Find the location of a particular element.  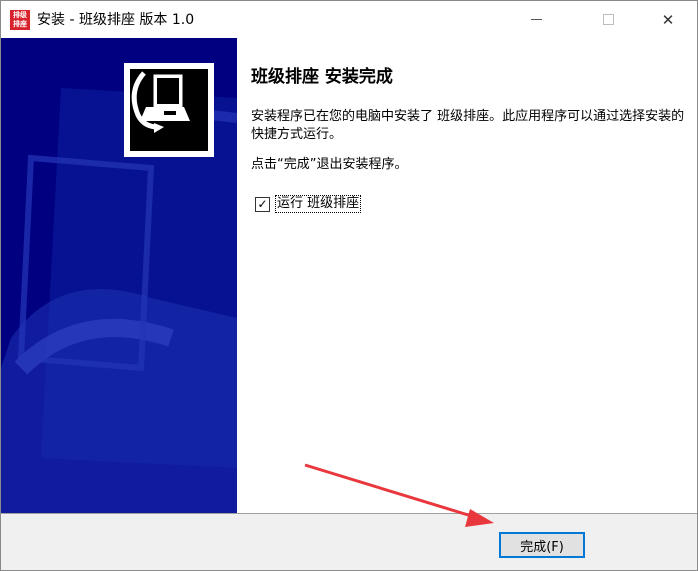

run-app-checkbox-row: ✓ 运行 班级排座 is located at coordinates (308, 204).